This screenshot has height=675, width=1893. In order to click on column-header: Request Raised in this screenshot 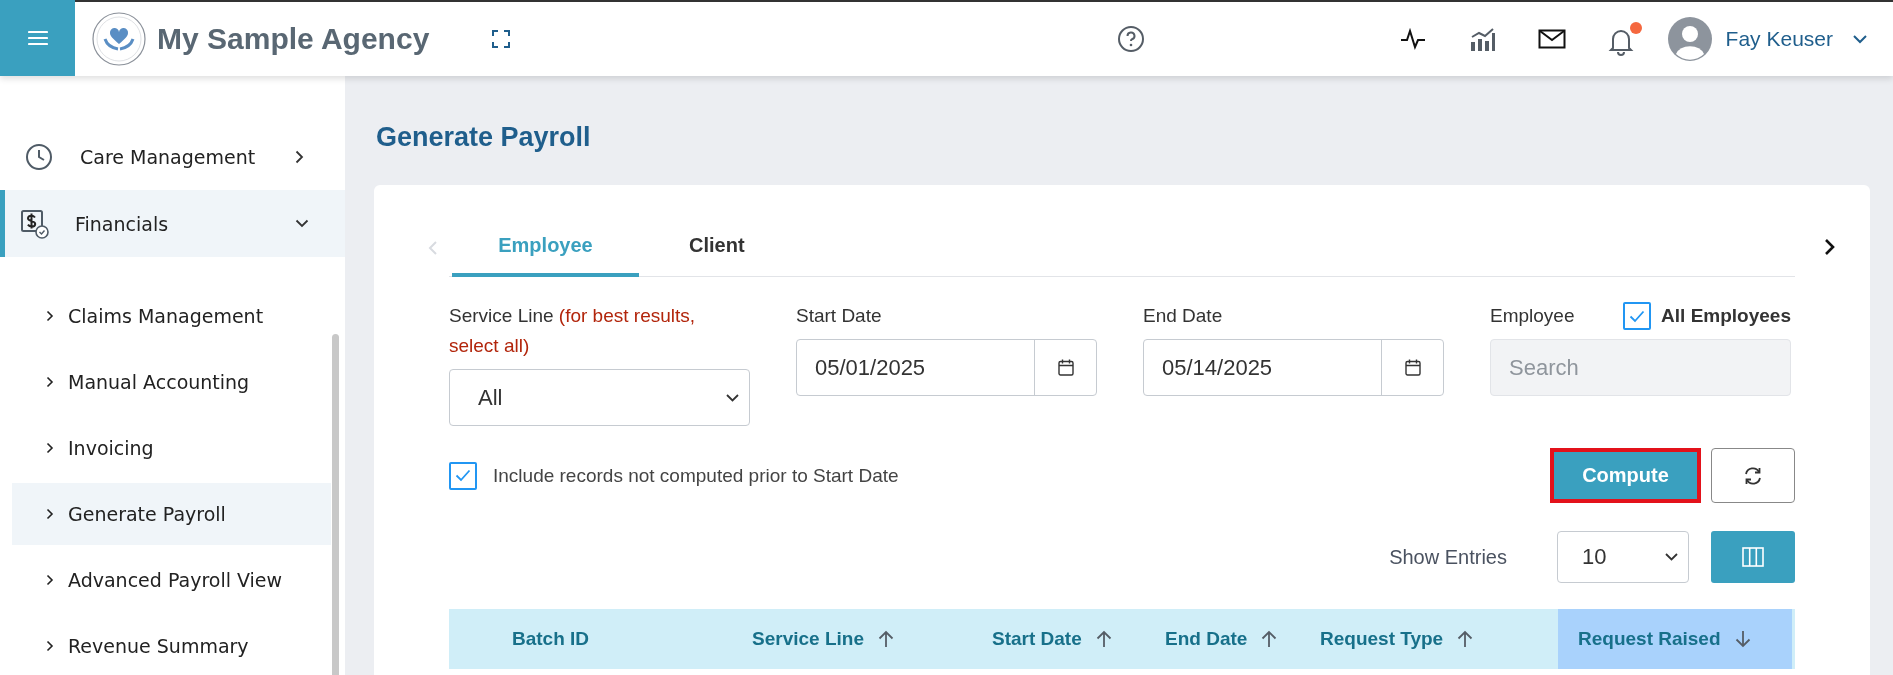, I will do `click(1675, 639)`.